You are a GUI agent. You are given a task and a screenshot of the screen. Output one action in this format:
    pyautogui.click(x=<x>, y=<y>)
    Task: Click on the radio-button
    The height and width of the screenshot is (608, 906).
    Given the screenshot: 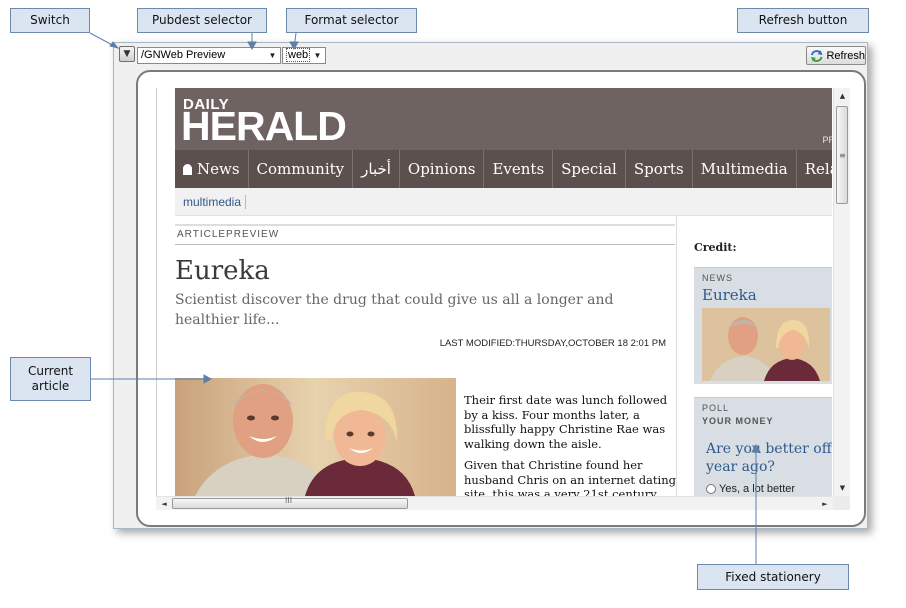 What is the action you would take?
    pyautogui.click(x=711, y=489)
    